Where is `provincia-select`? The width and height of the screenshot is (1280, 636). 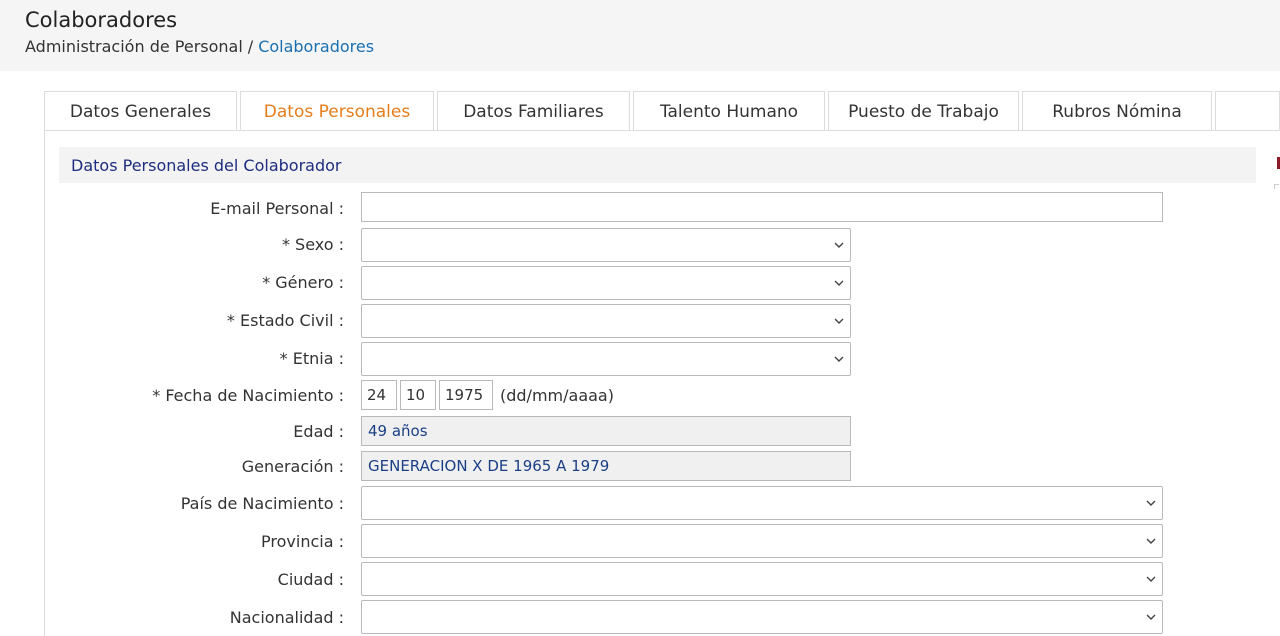
provincia-select is located at coordinates (762, 541).